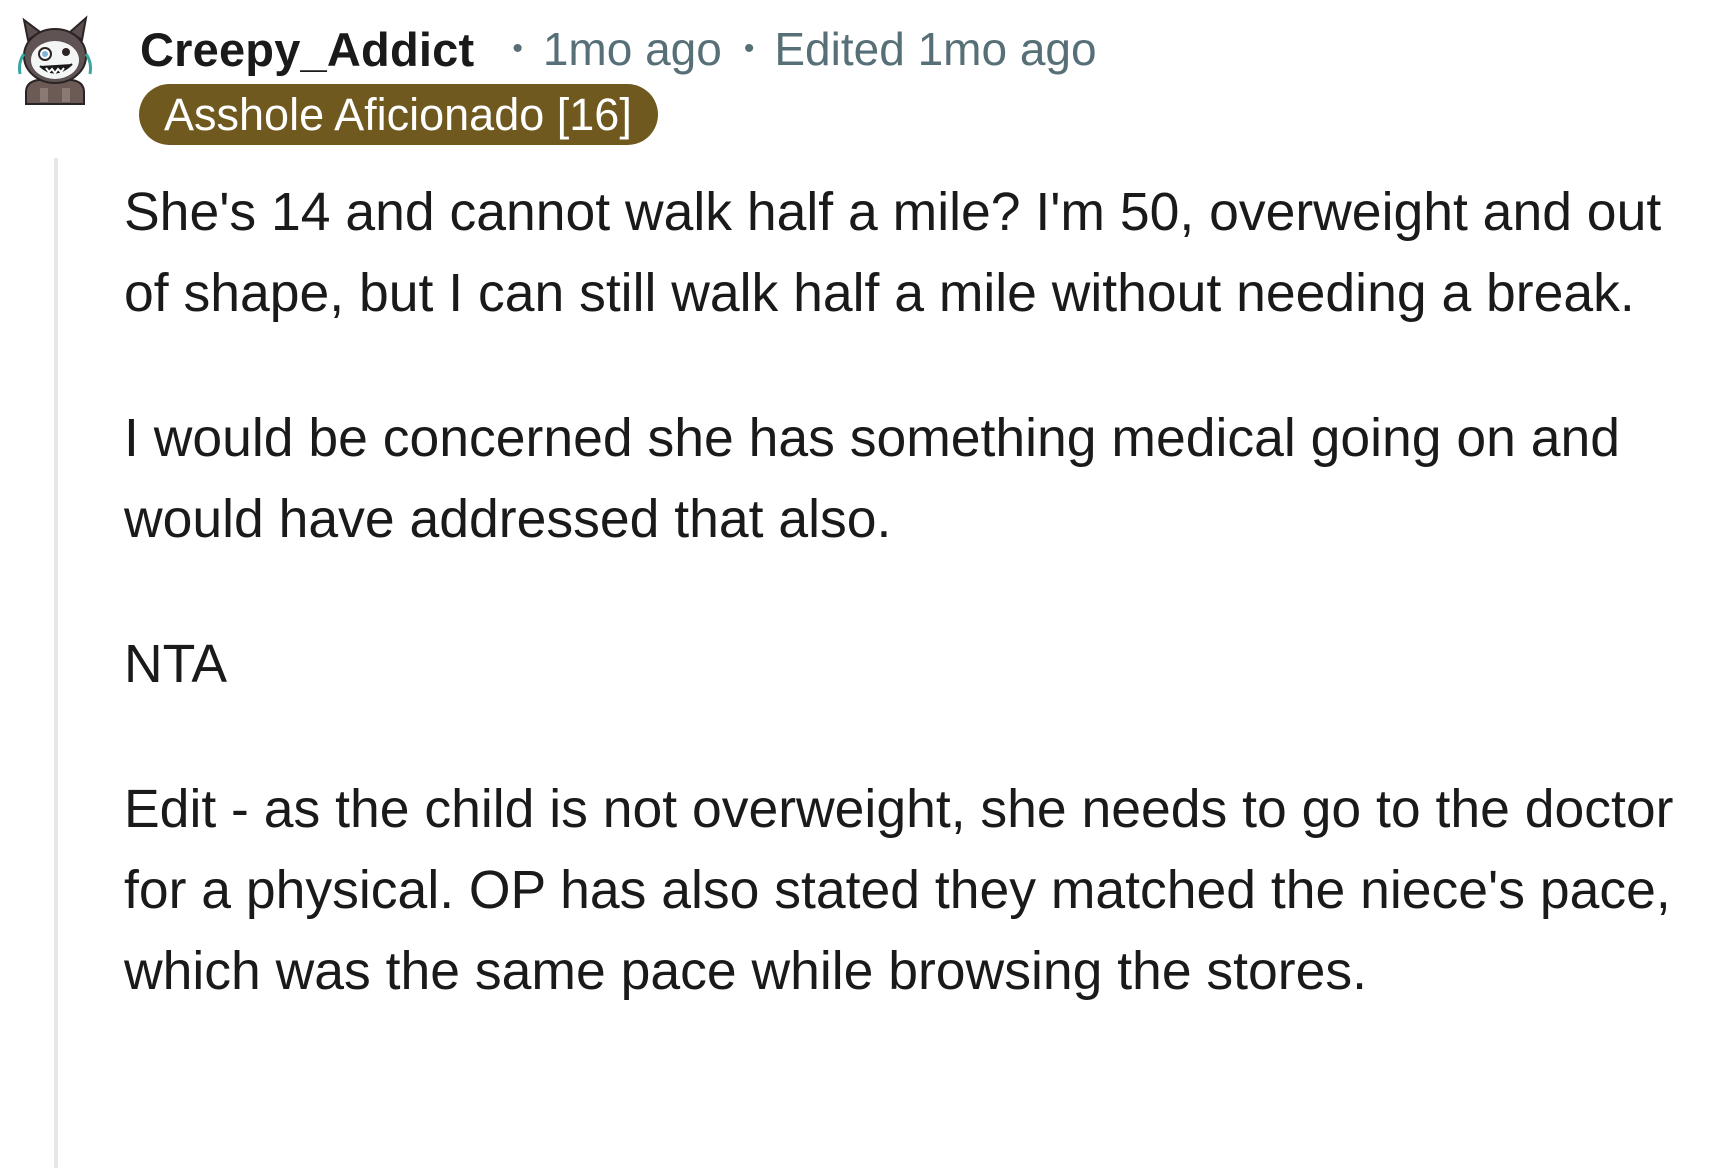 This screenshot has height=1168, width=1724. I want to click on username-link: Creepy_Addict, so click(307, 49).